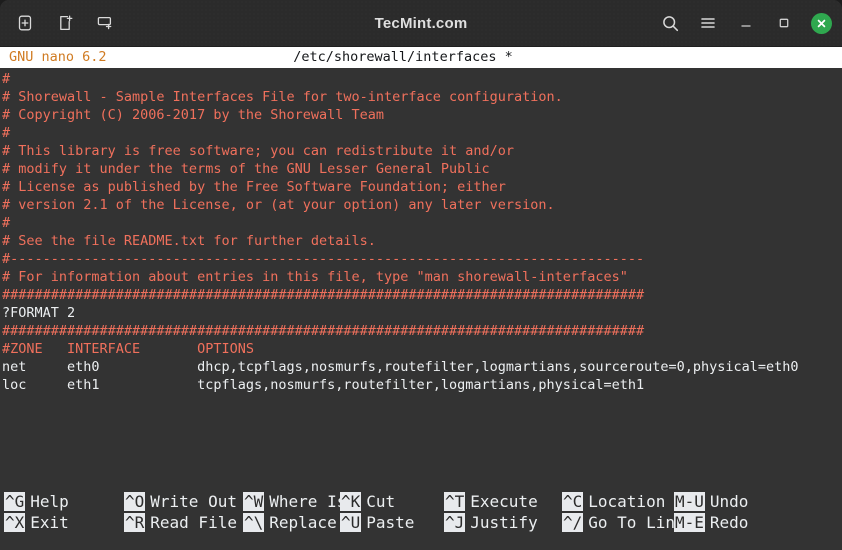  I want to click on shortcut-undo: M-U Undo, so click(711, 501).